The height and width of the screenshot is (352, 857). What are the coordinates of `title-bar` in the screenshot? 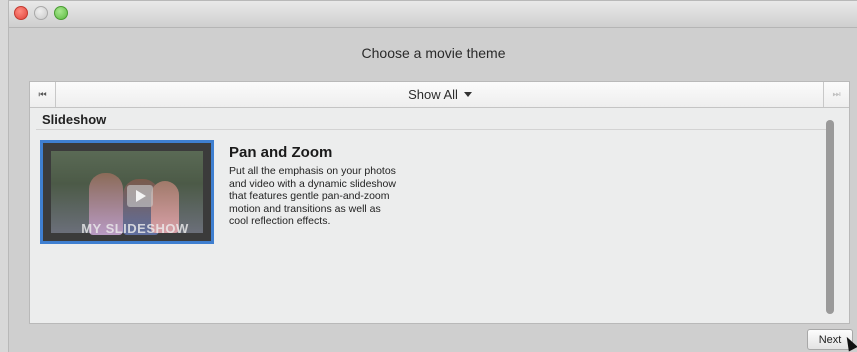 It's located at (433, 14).